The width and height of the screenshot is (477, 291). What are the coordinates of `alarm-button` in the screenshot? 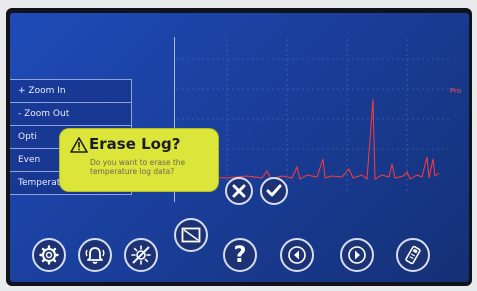 It's located at (95, 255).